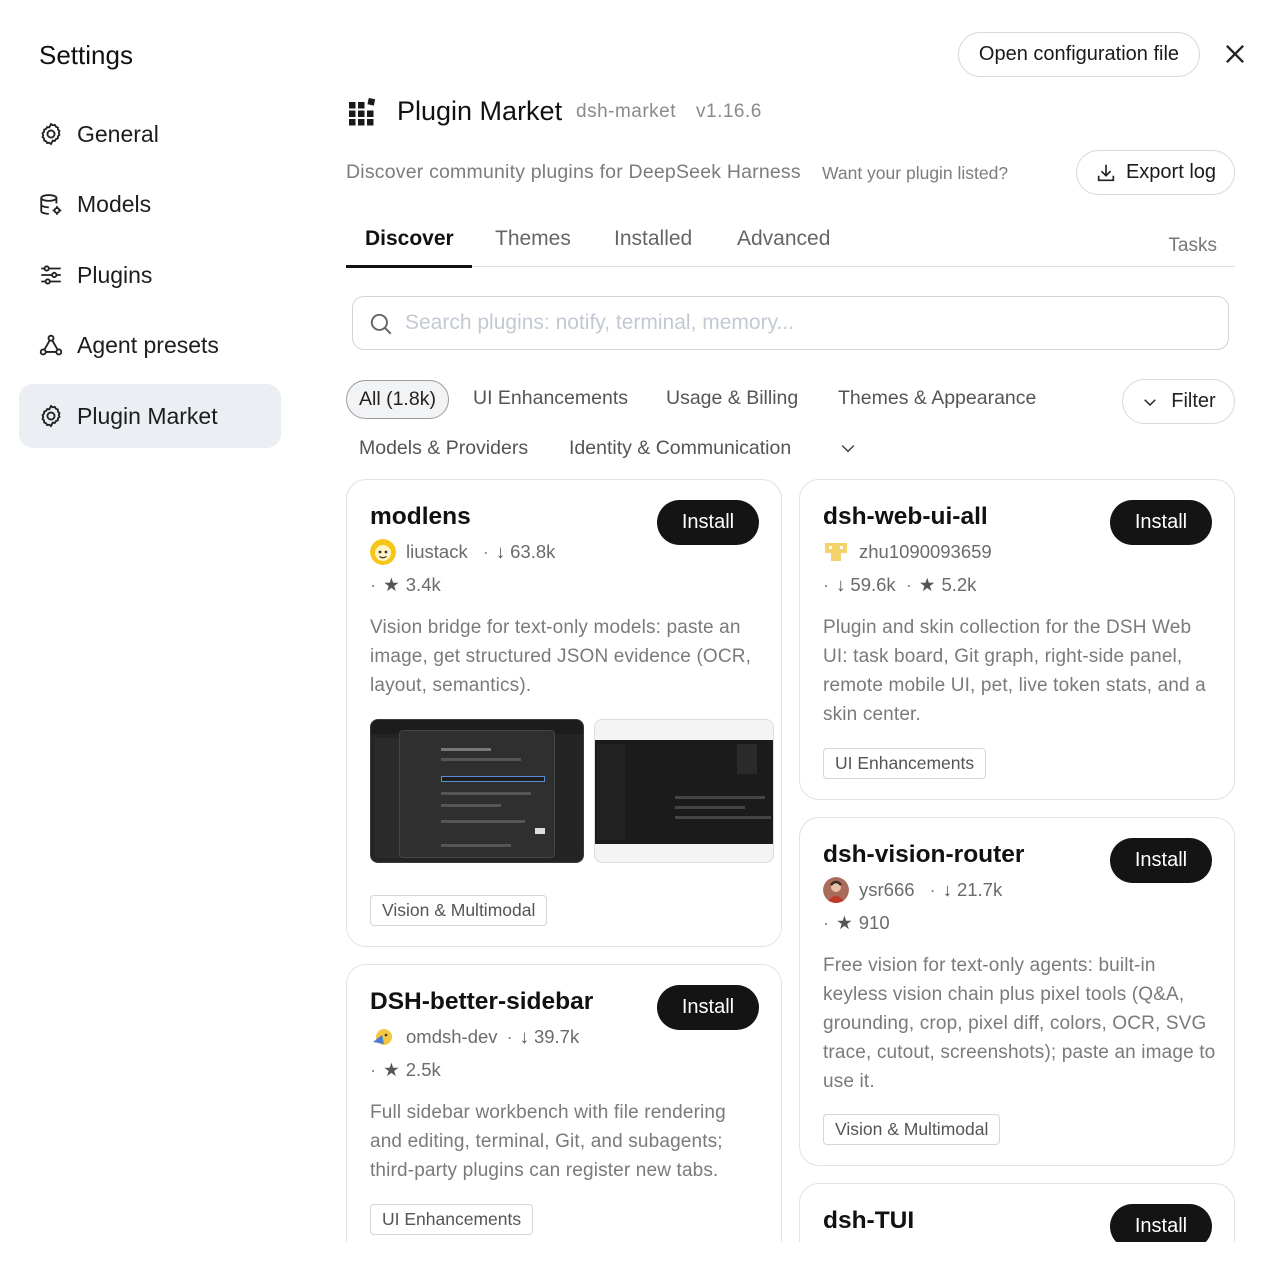 The height and width of the screenshot is (1280, 1280). I want to click on tab-advanced: Advanced, so click(783, 239).